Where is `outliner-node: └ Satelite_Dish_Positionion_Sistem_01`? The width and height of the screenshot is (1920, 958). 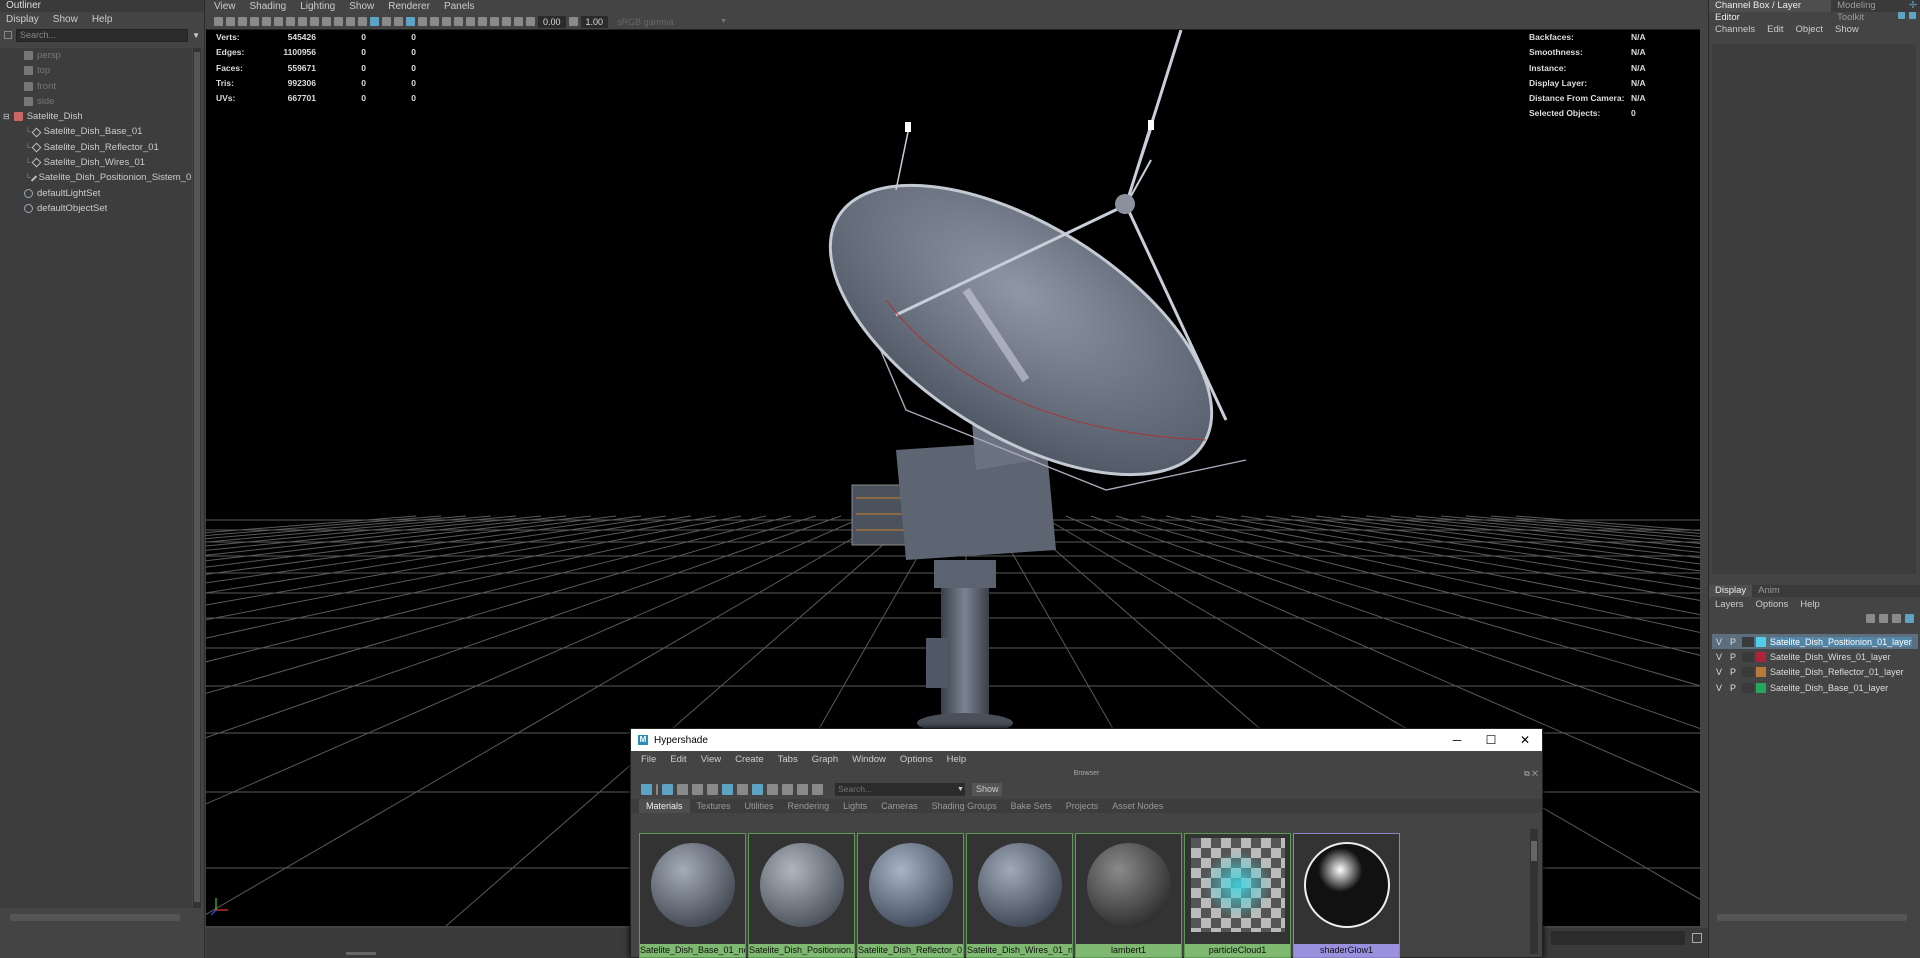 outliner-node: └ Satelite_Dish_Positionion_Sistem_01 is located at coordinates (96, 177).